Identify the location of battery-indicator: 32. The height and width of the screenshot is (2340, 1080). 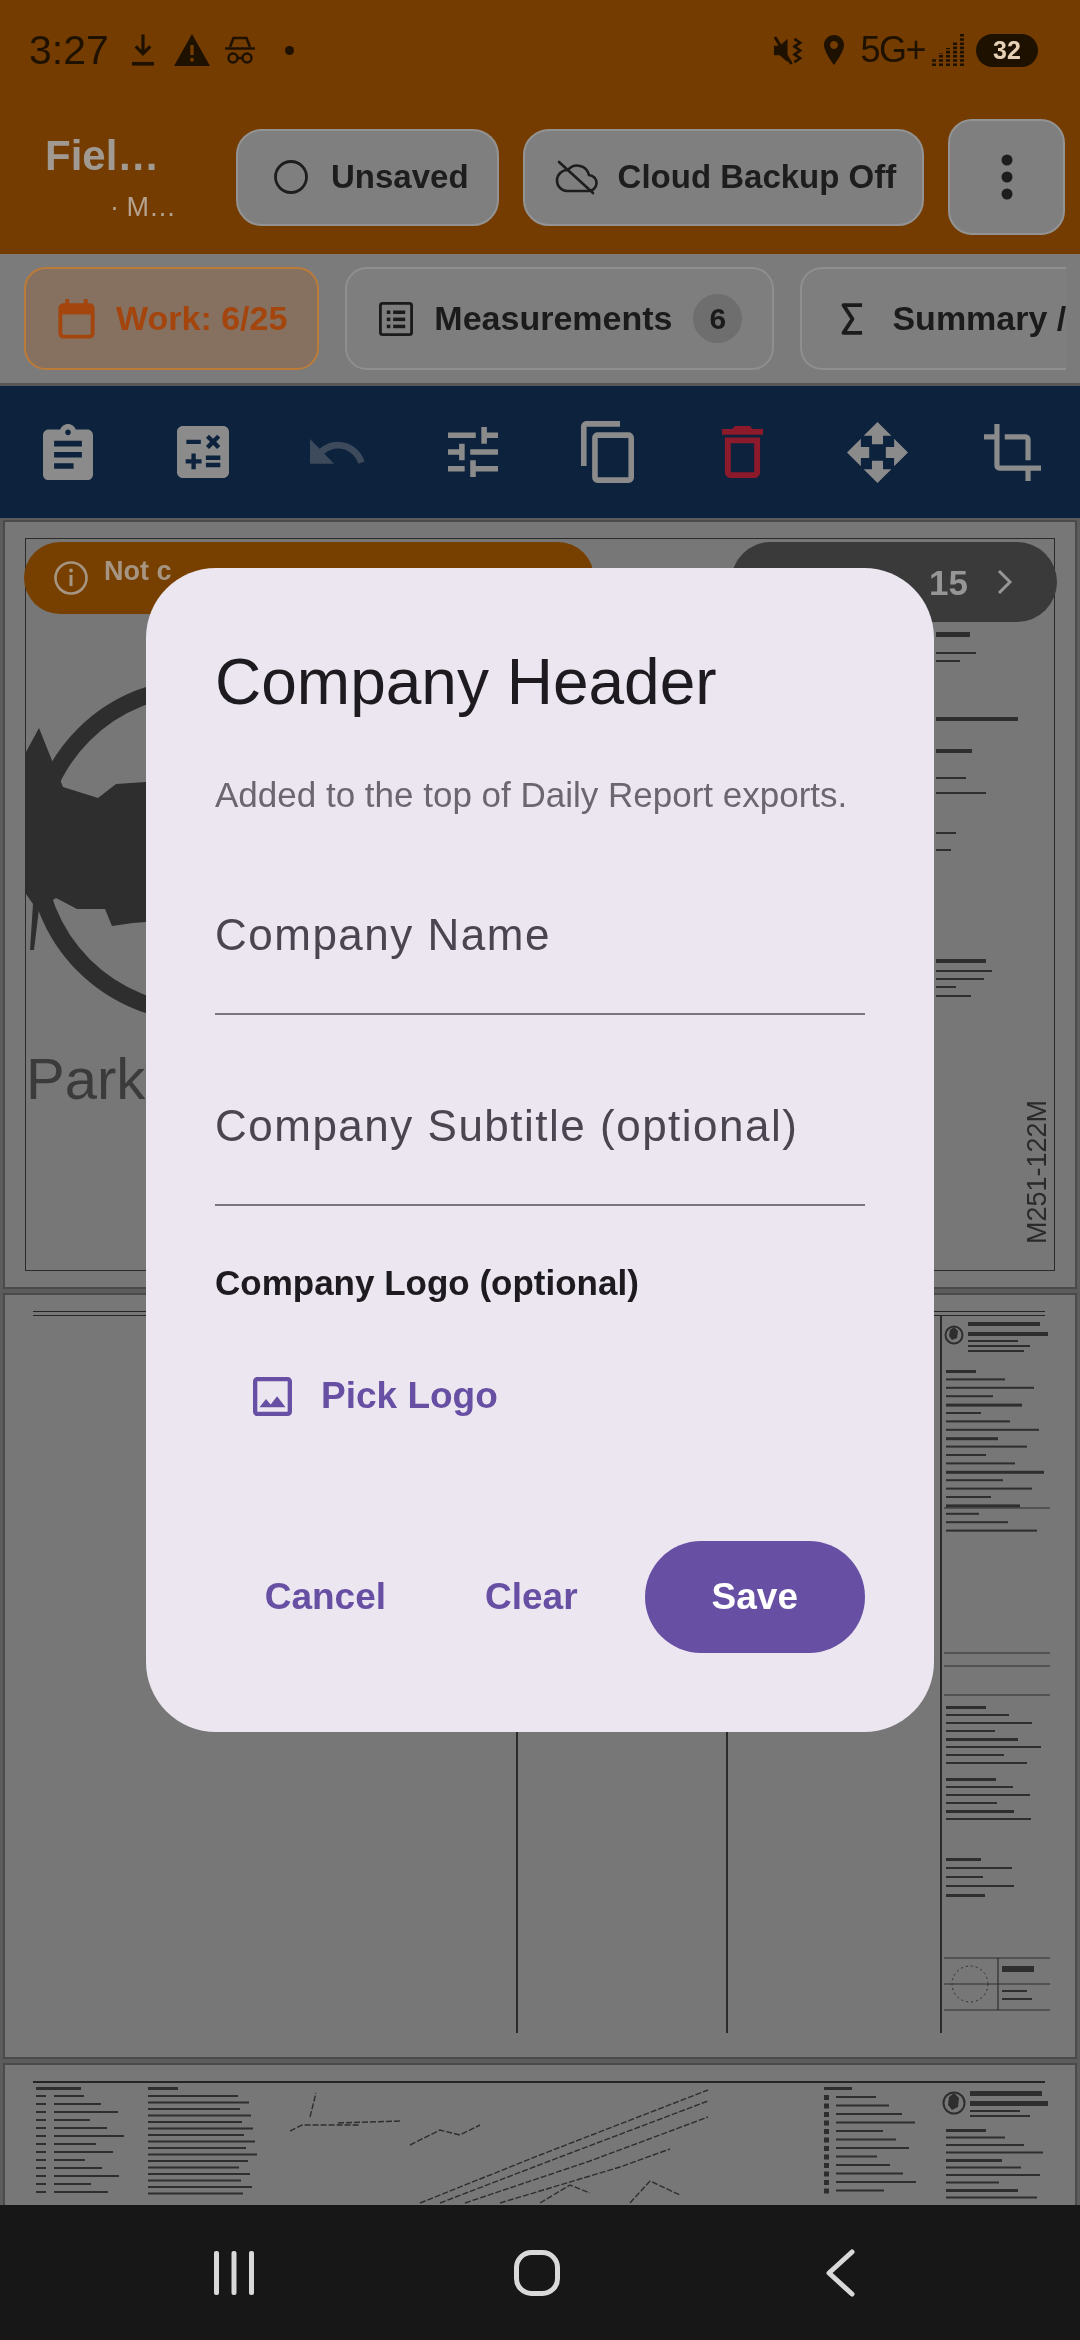
(1007, 50).